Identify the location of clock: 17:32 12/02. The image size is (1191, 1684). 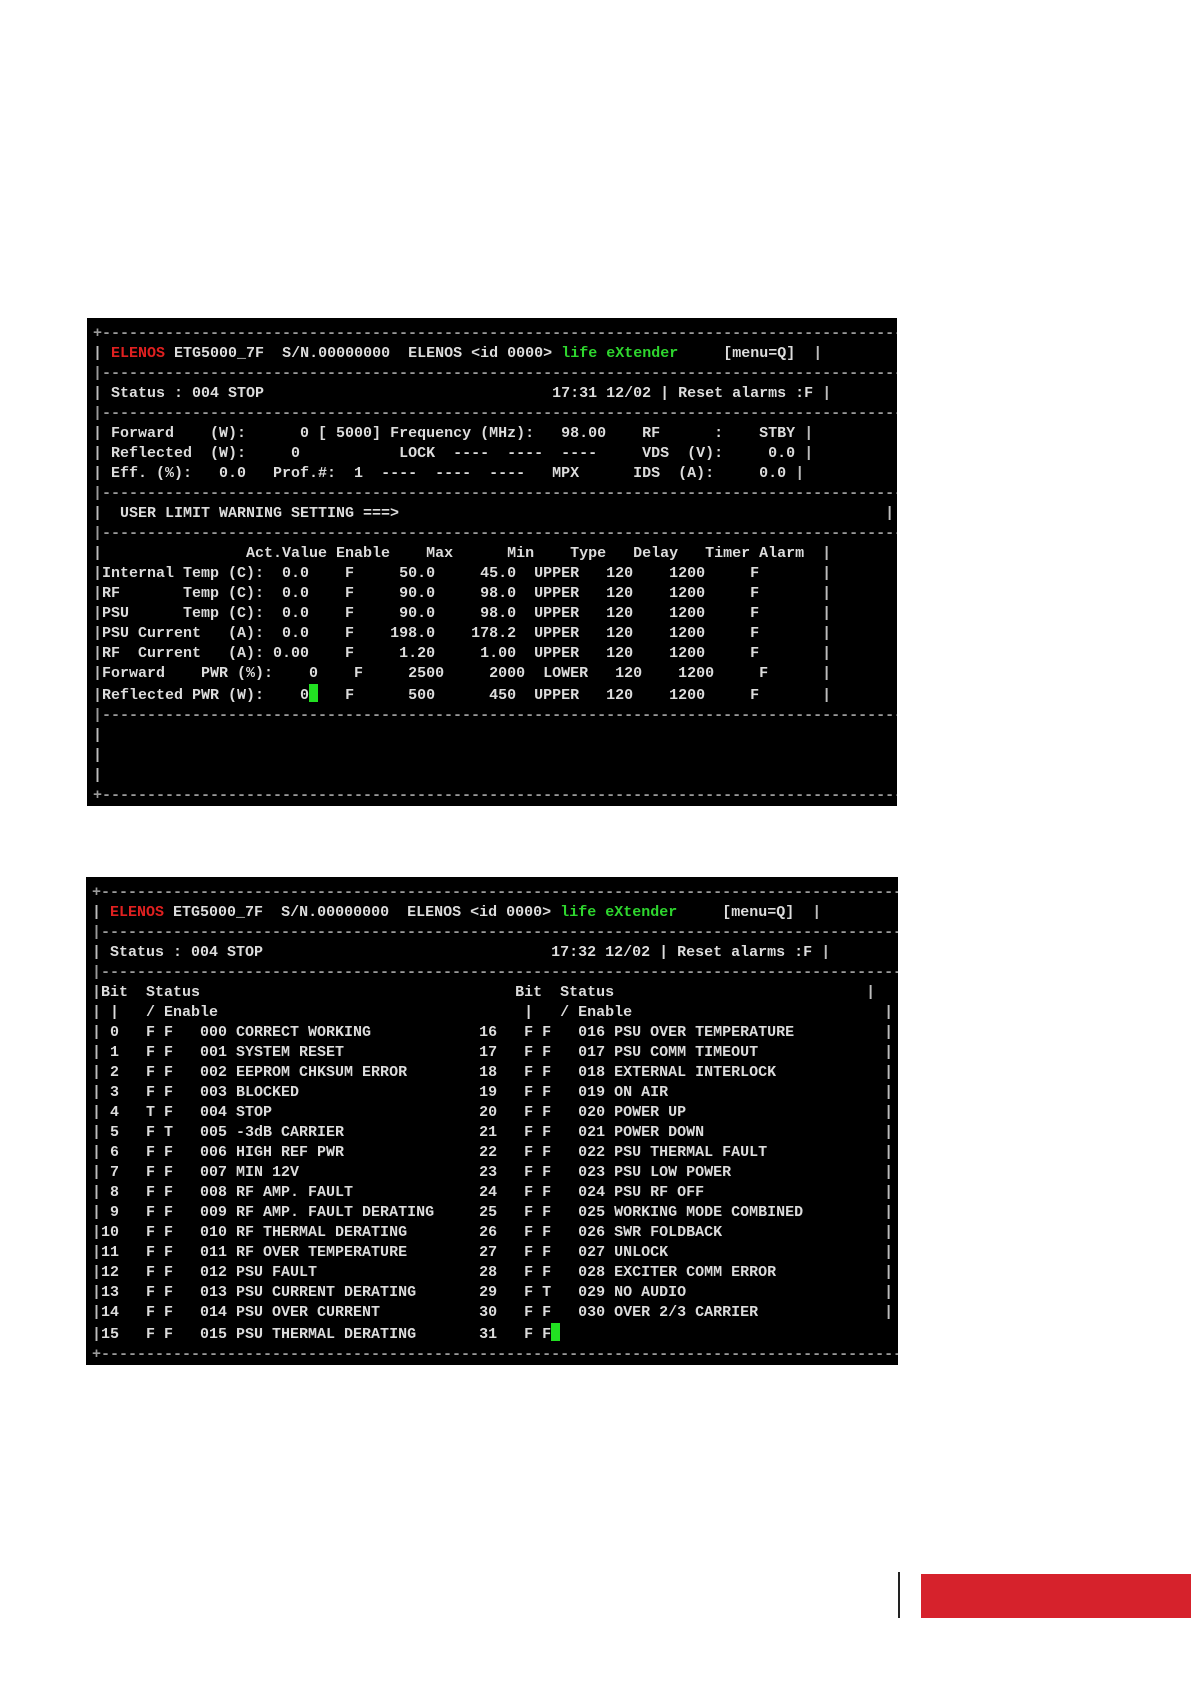
(601, 952).